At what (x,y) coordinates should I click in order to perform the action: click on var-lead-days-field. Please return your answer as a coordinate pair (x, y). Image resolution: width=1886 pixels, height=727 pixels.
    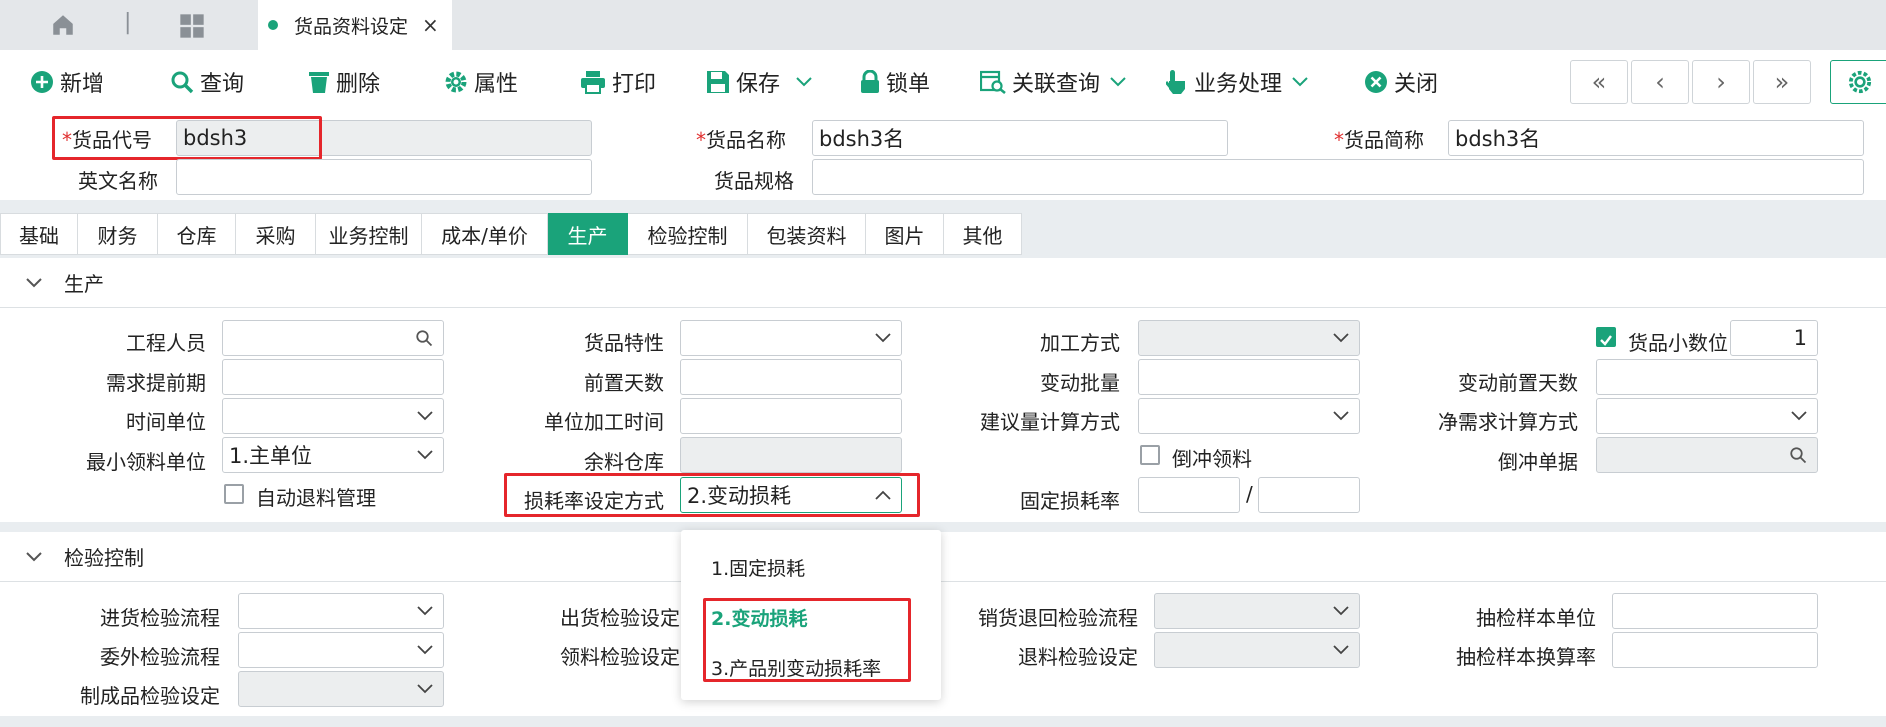
    Looking at the image, I should click on (1707, 377).